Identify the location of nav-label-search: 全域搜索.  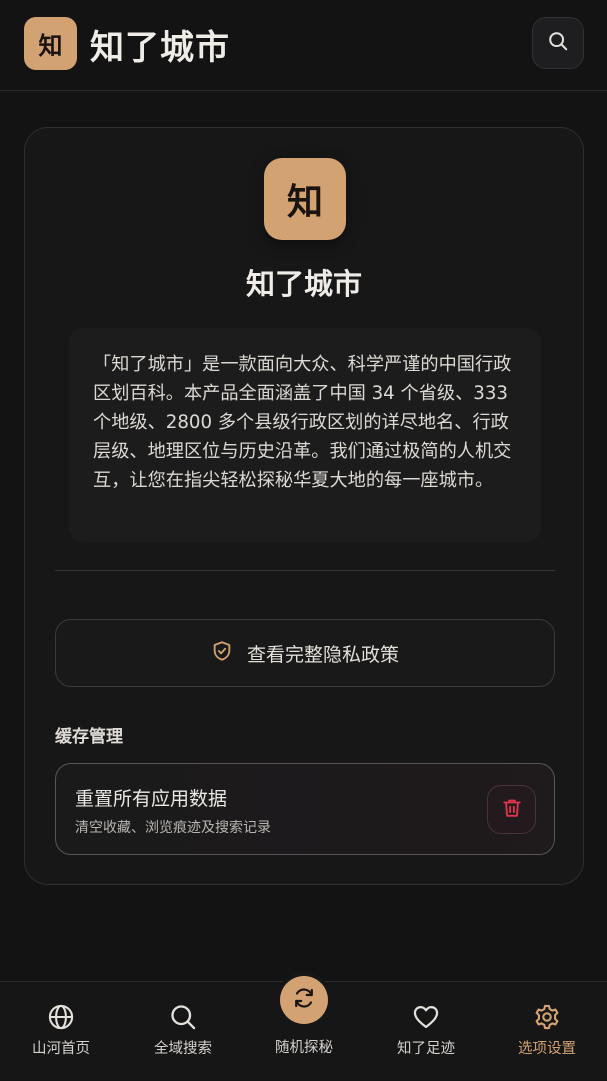
(183, 1049).